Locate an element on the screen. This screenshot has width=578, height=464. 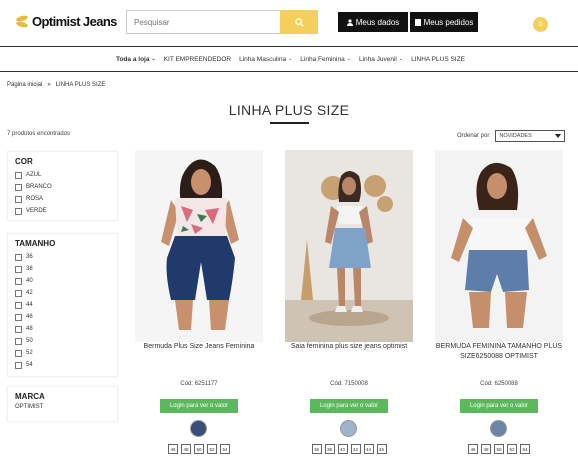
filter-marca: MARCA OPTIMIST is located at coordinates (62, 404).